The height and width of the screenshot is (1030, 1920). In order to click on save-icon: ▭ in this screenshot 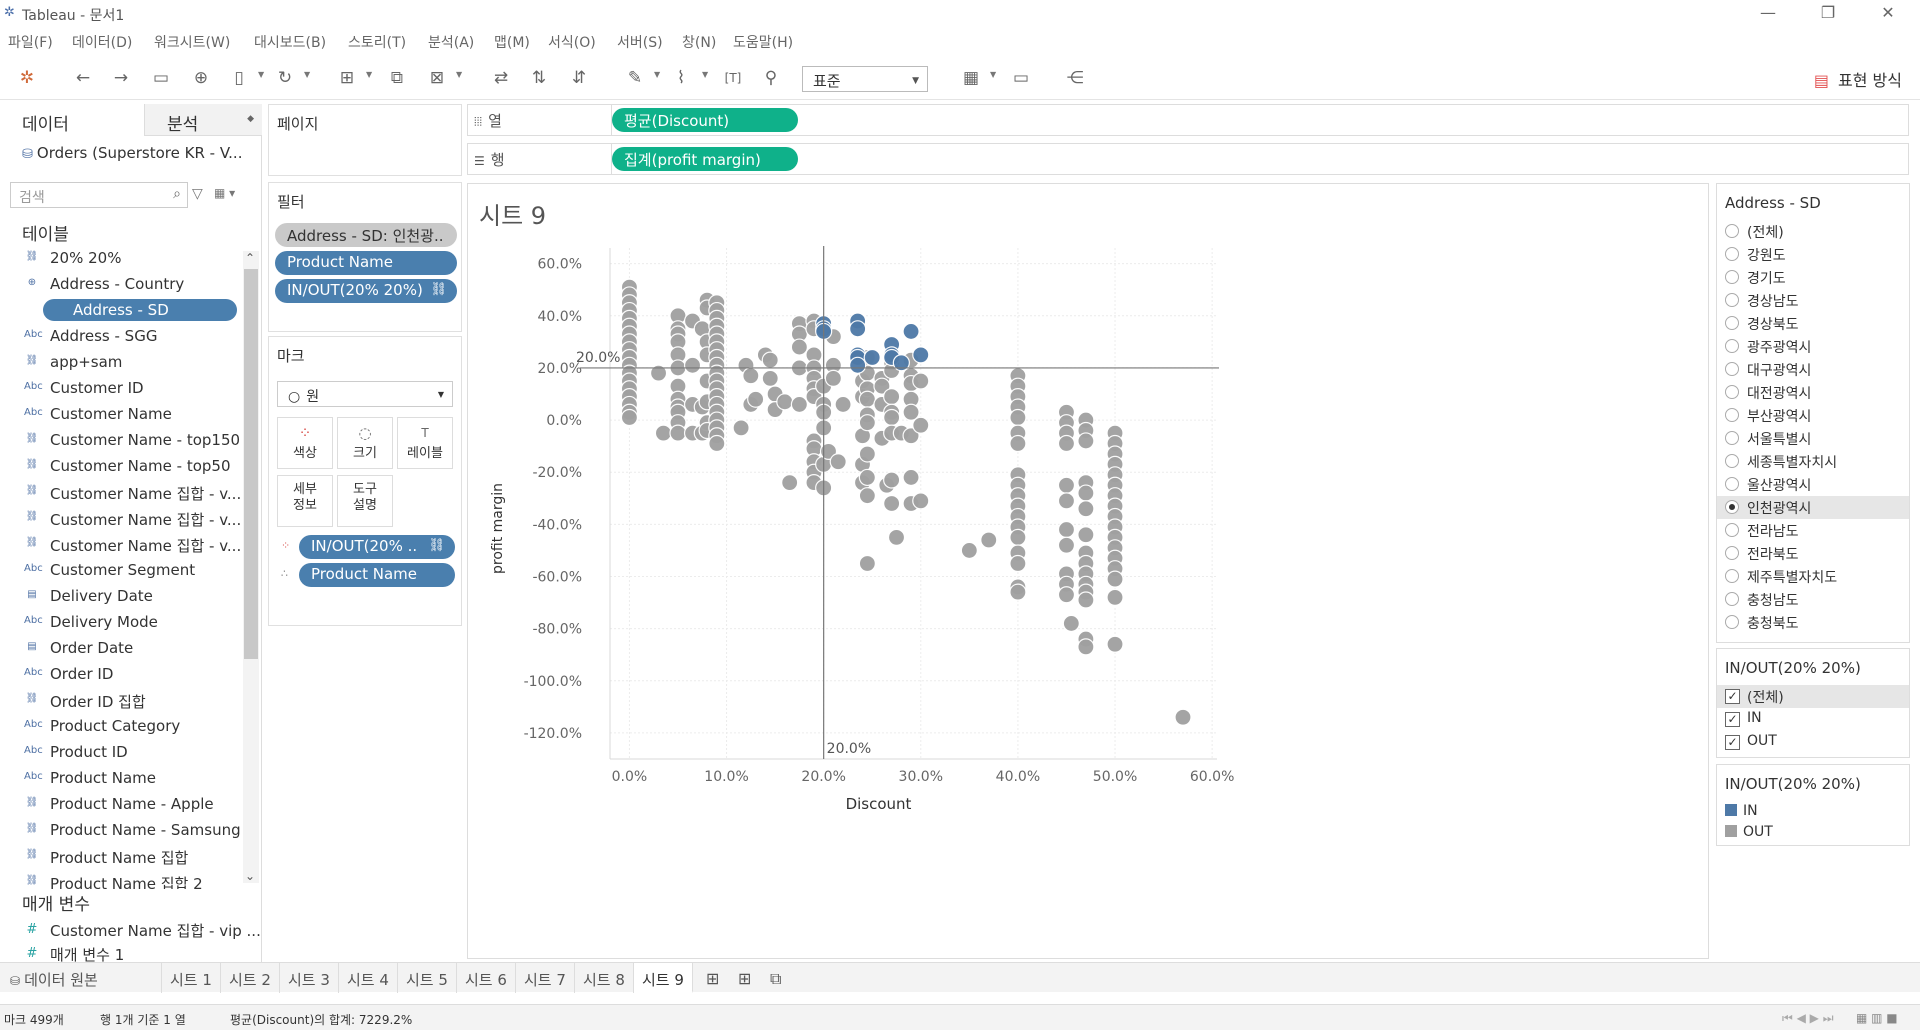, I will do `click(161, 78)`.